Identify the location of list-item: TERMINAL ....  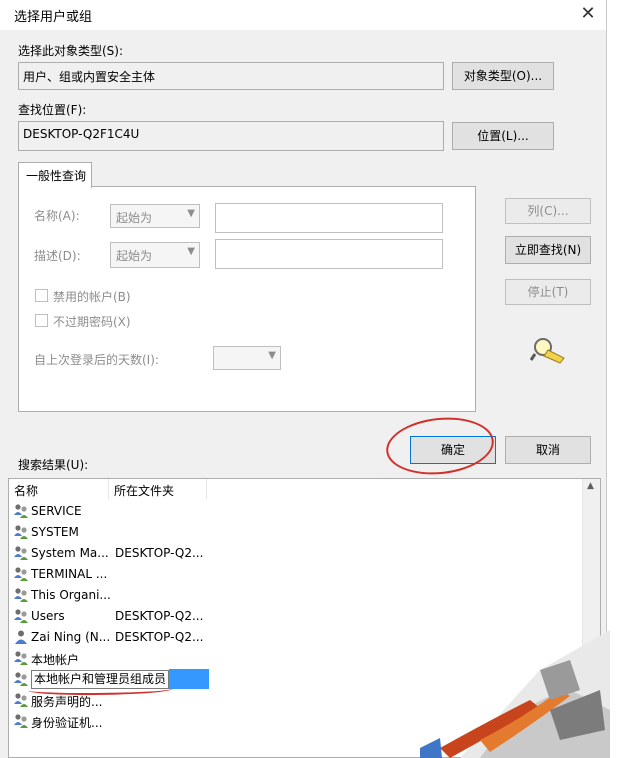
(271, 574).